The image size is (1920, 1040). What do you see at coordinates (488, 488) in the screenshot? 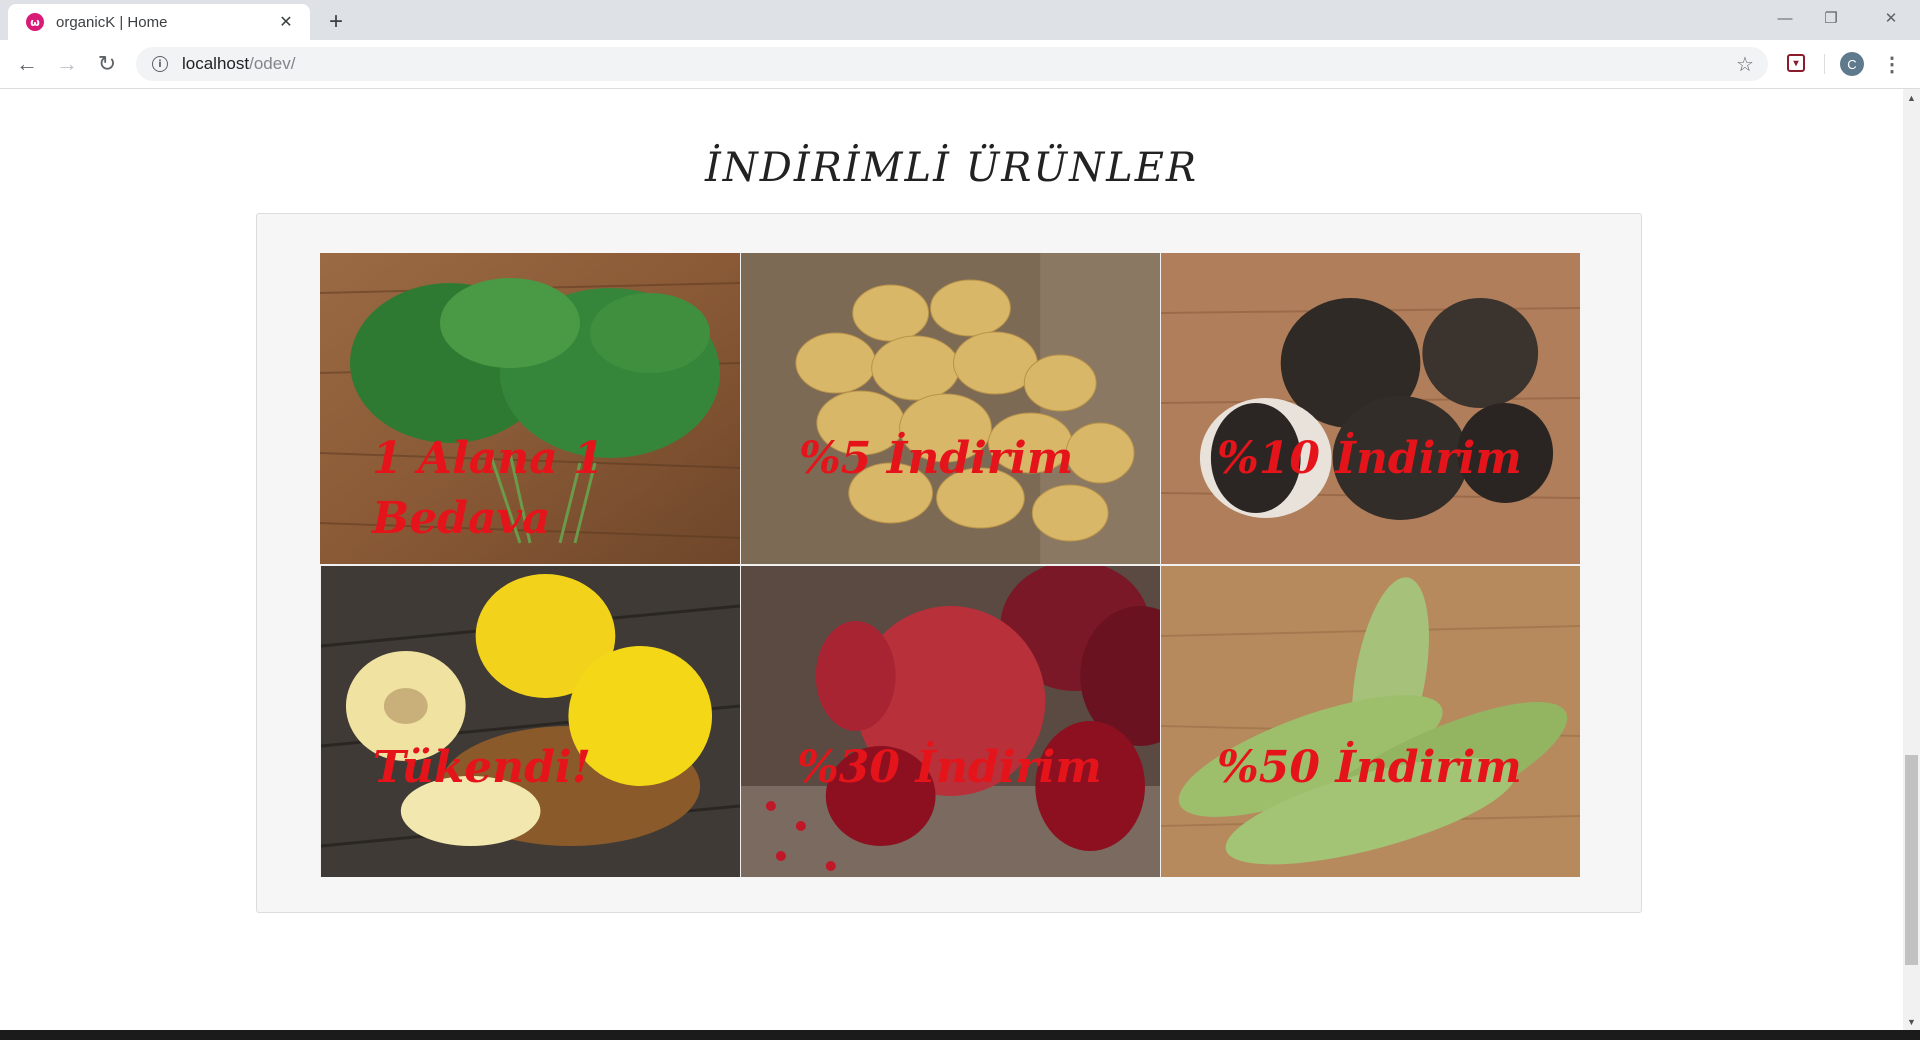
I see `product-label: 1 Alana 1 Bedava` at bounding box center [488, 488].